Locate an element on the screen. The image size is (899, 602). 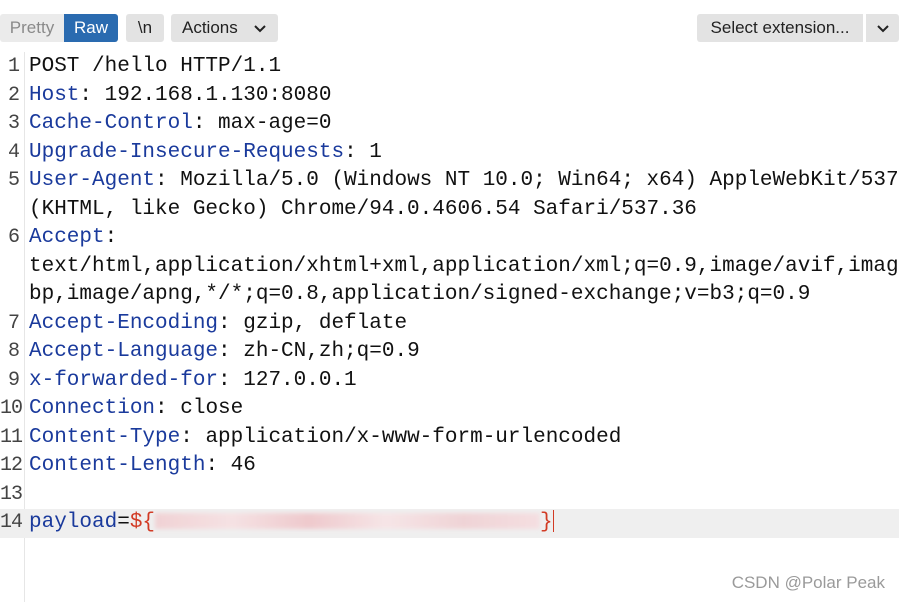
line-content: Upgrade-Insecure-Requests: 1 is located at coordinates (205, 153).